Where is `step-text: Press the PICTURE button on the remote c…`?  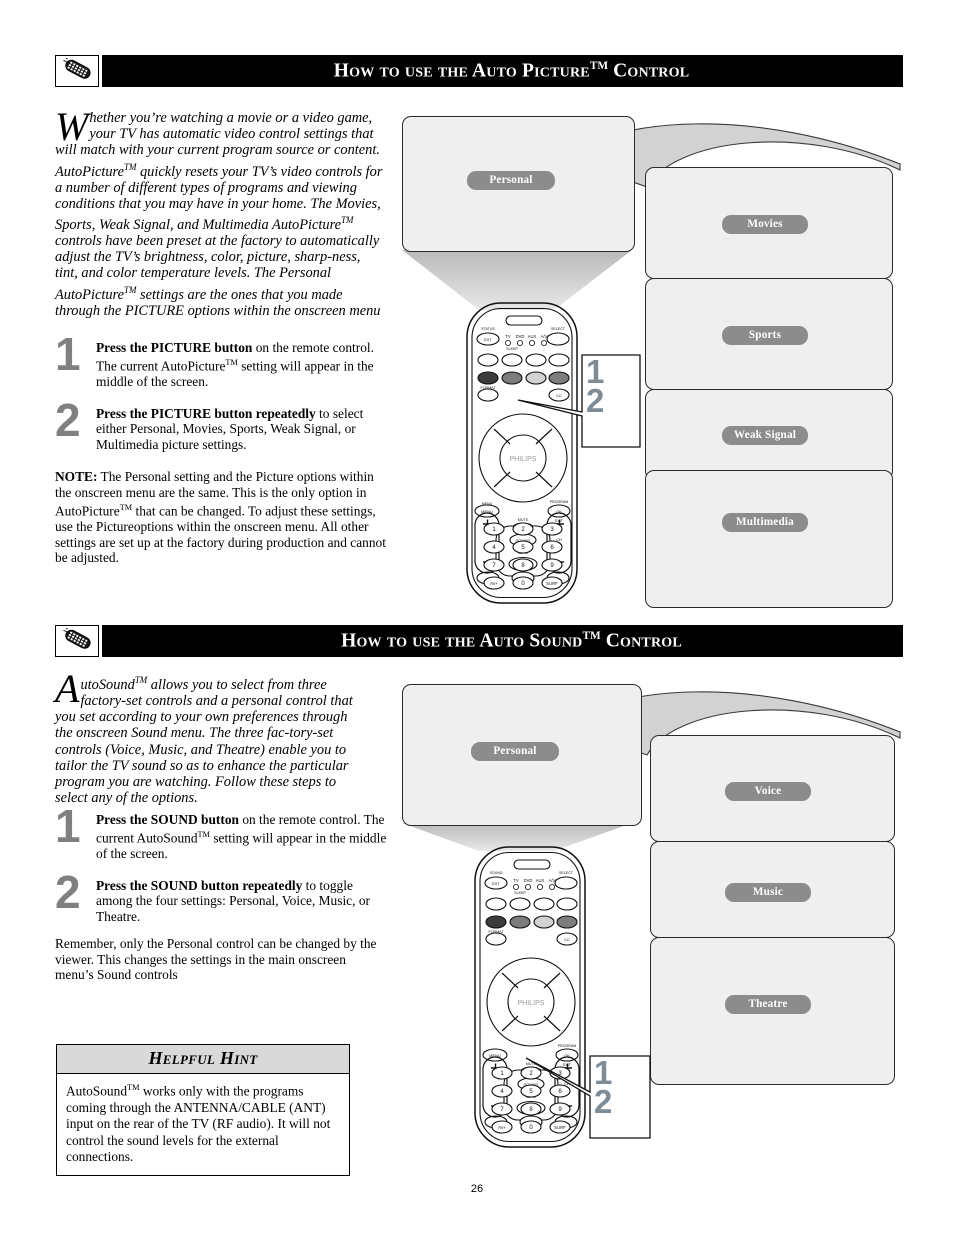
step-text: Press the PICTURE button on the remote c… is located at coordinates (235, 365).